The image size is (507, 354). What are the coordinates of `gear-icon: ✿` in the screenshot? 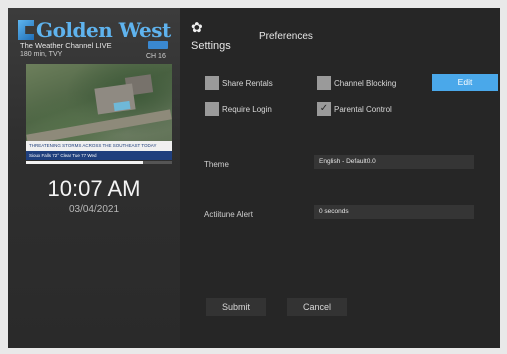 It's located at (197, 28).